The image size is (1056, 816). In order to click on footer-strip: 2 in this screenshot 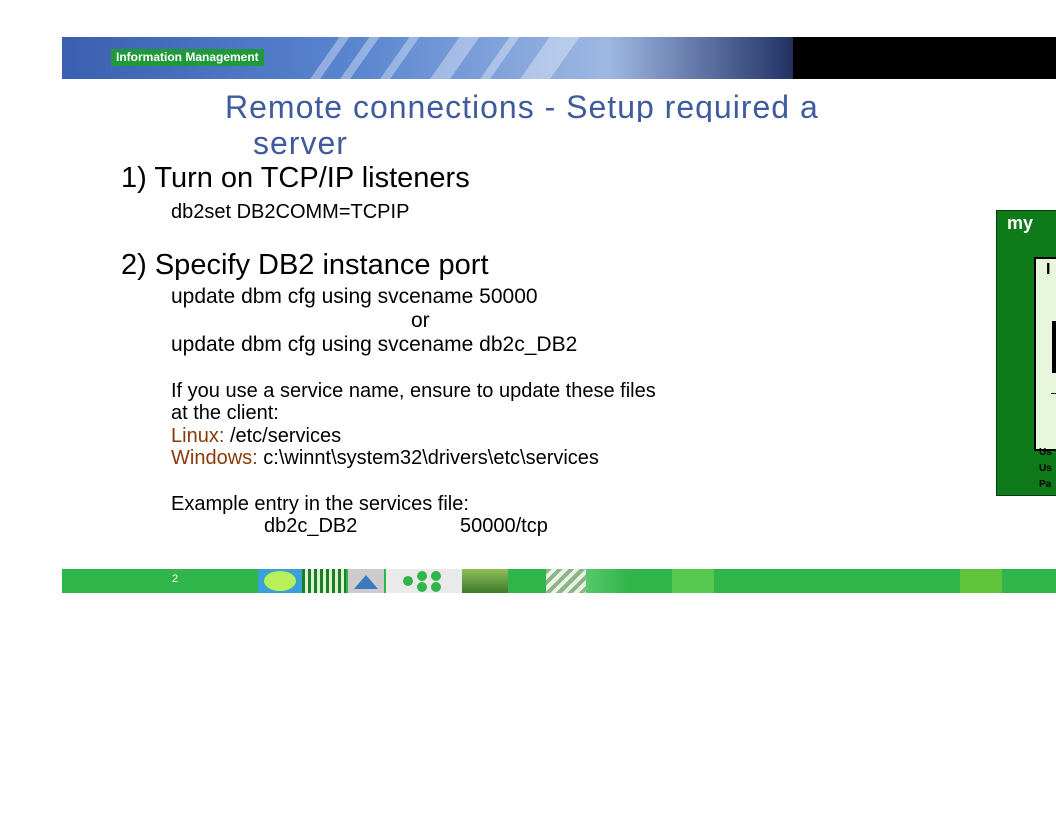, I will do `click(559, 581)`.